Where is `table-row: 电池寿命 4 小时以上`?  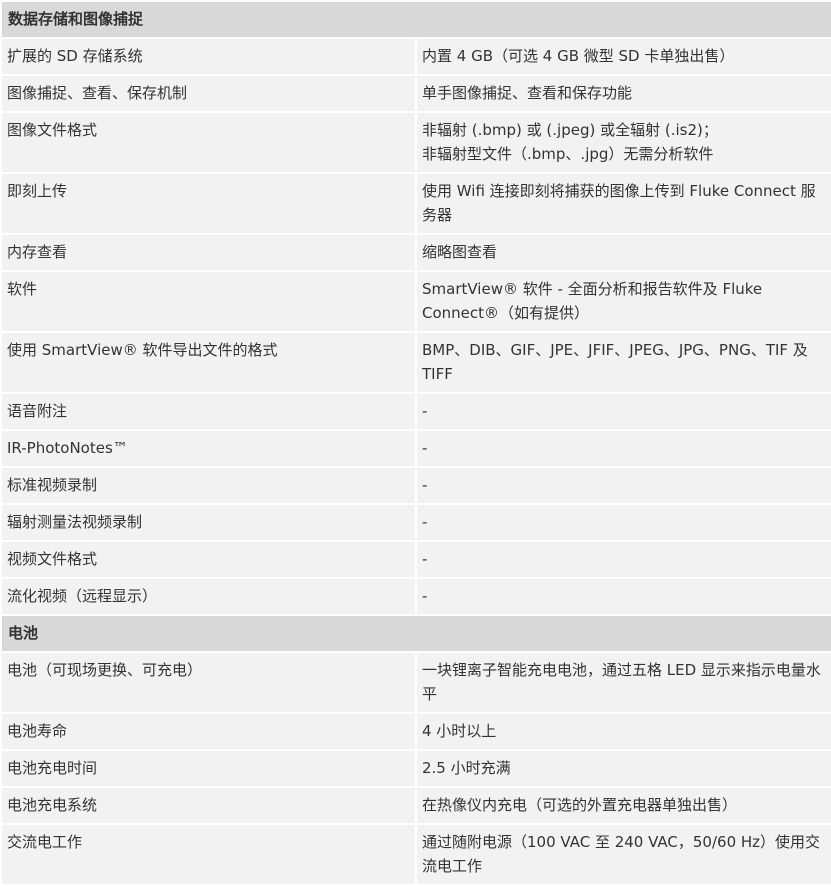 table-row: 电池寿命 4 小时以上 is located at coordinates (415, 731).